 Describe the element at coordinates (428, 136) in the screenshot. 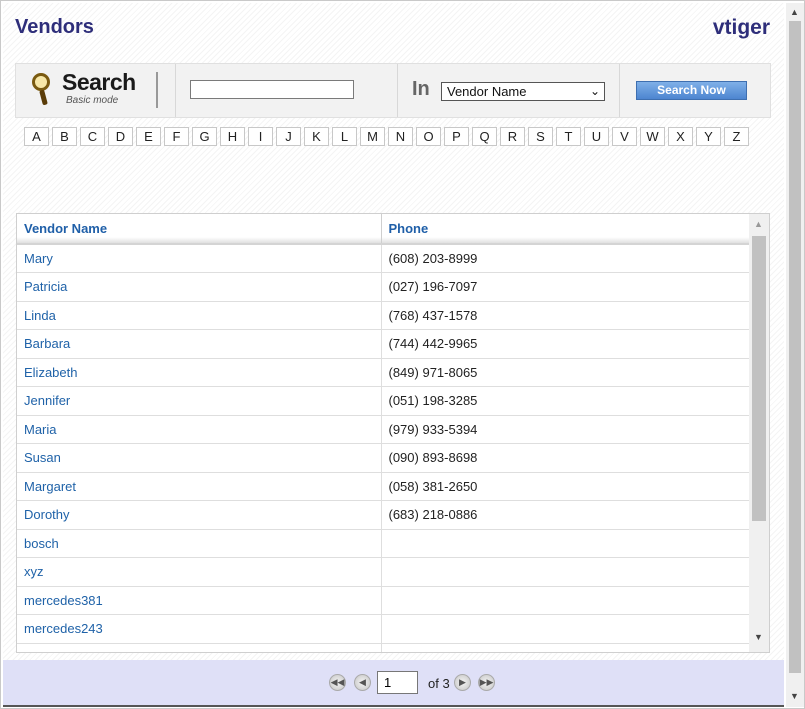

I see `alpha-filter-o: O` at that location.